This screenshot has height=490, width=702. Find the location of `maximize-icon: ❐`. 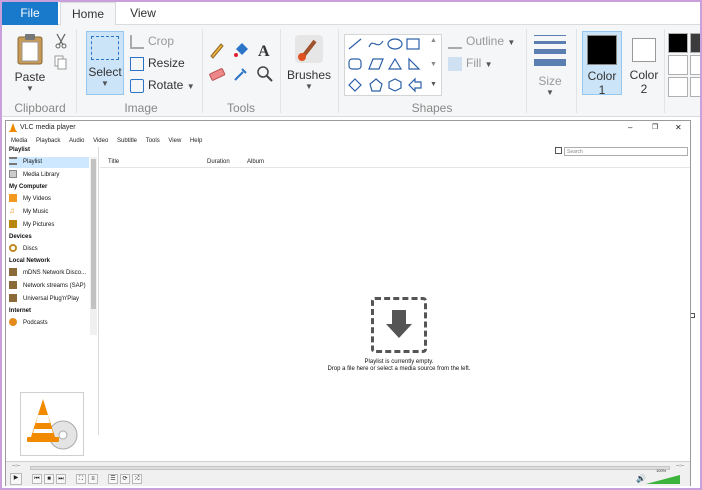

maximize-icon: ❐ is located at coordinates (655, 128).